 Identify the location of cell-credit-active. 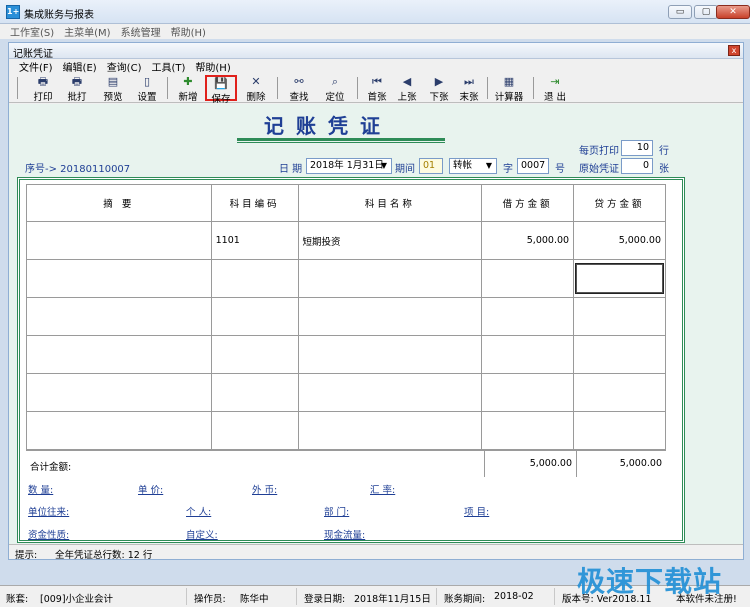
(619, 278).